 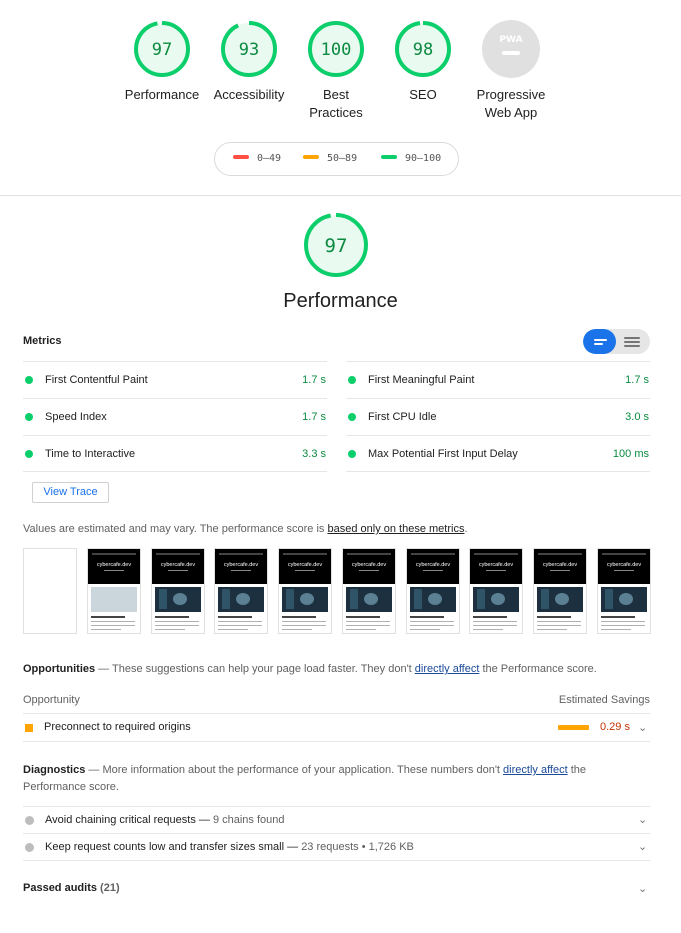 What do you see at coordinates (447, 669) in the screenshot?
I see `opportunities-learn-link: directly affect` at bounding box center [447, 669].